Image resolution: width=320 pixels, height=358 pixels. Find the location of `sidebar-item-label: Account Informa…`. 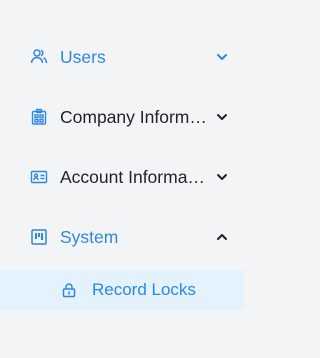

sidebar-item-label: Account Informa… is located at coordinates (132, 177).